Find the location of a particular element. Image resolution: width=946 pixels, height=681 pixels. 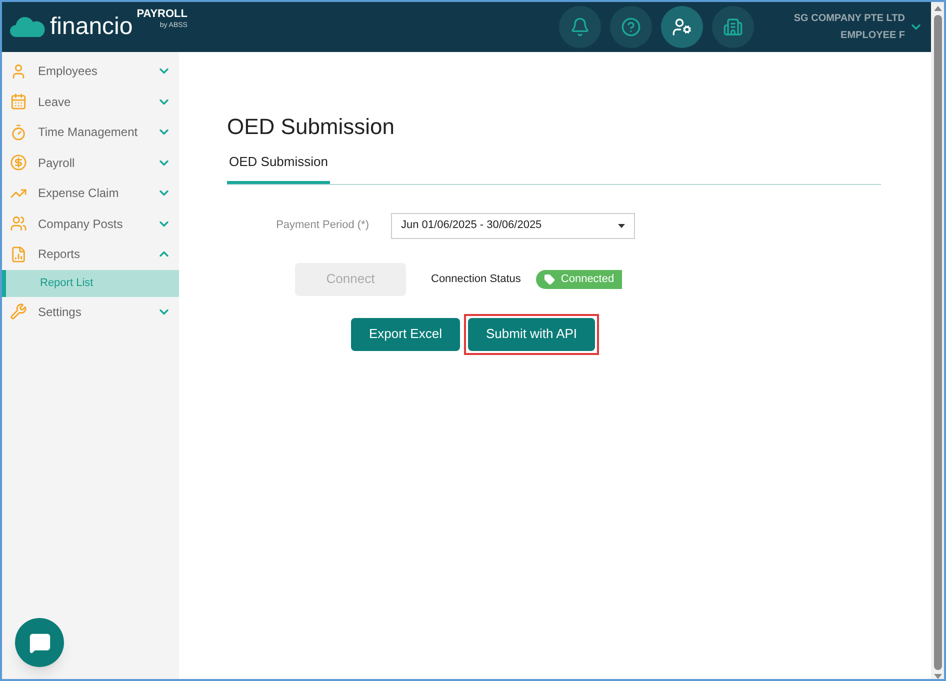

product-name: PAYROLL is located at coordinates (162, 15).